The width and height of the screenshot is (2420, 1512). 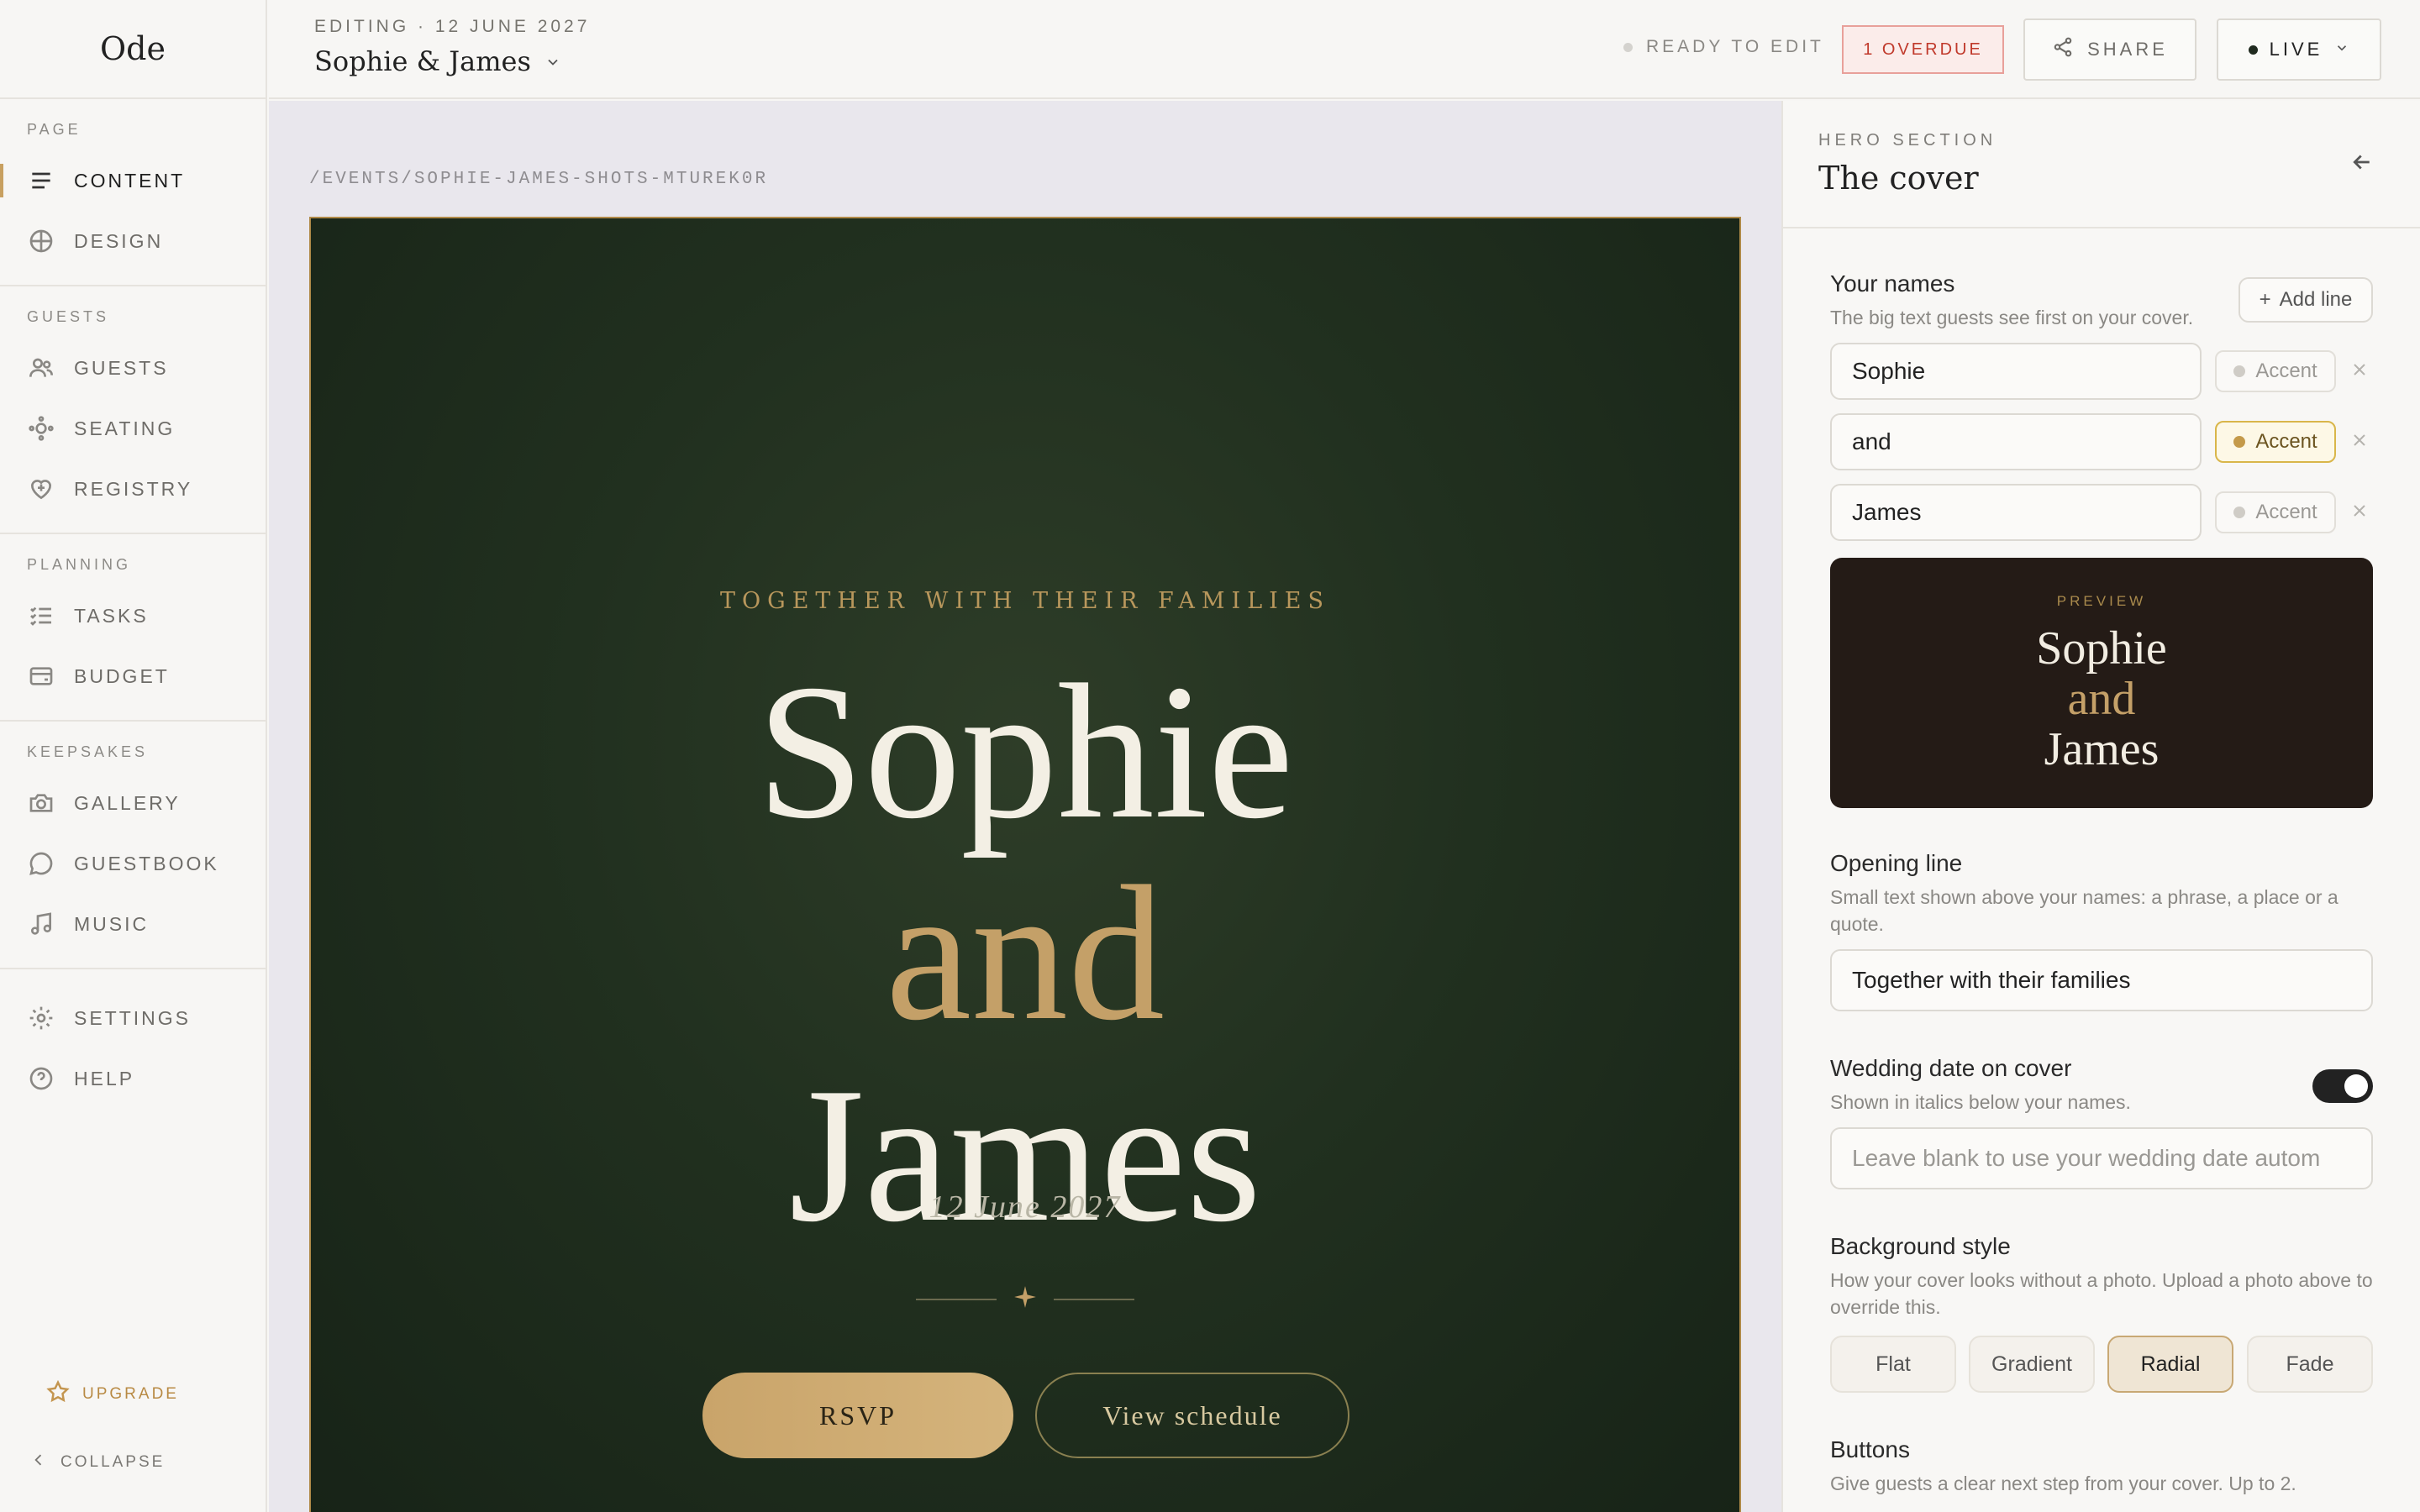 What do you see at coordinates (121, 367) in the screenshot?
I see `sidebar-item-label: GUESTS` at bounding box center [121, 367].